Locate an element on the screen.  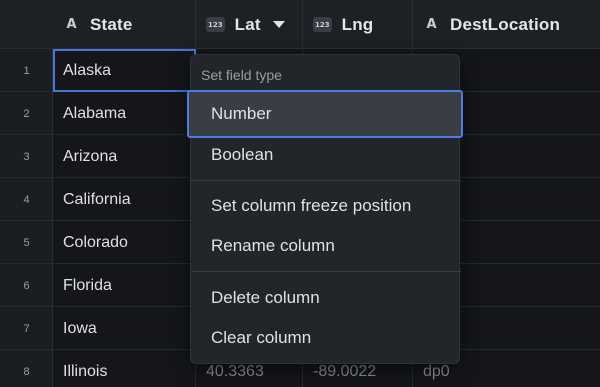
column-header-state: A State is located at coordinates (124, 24).